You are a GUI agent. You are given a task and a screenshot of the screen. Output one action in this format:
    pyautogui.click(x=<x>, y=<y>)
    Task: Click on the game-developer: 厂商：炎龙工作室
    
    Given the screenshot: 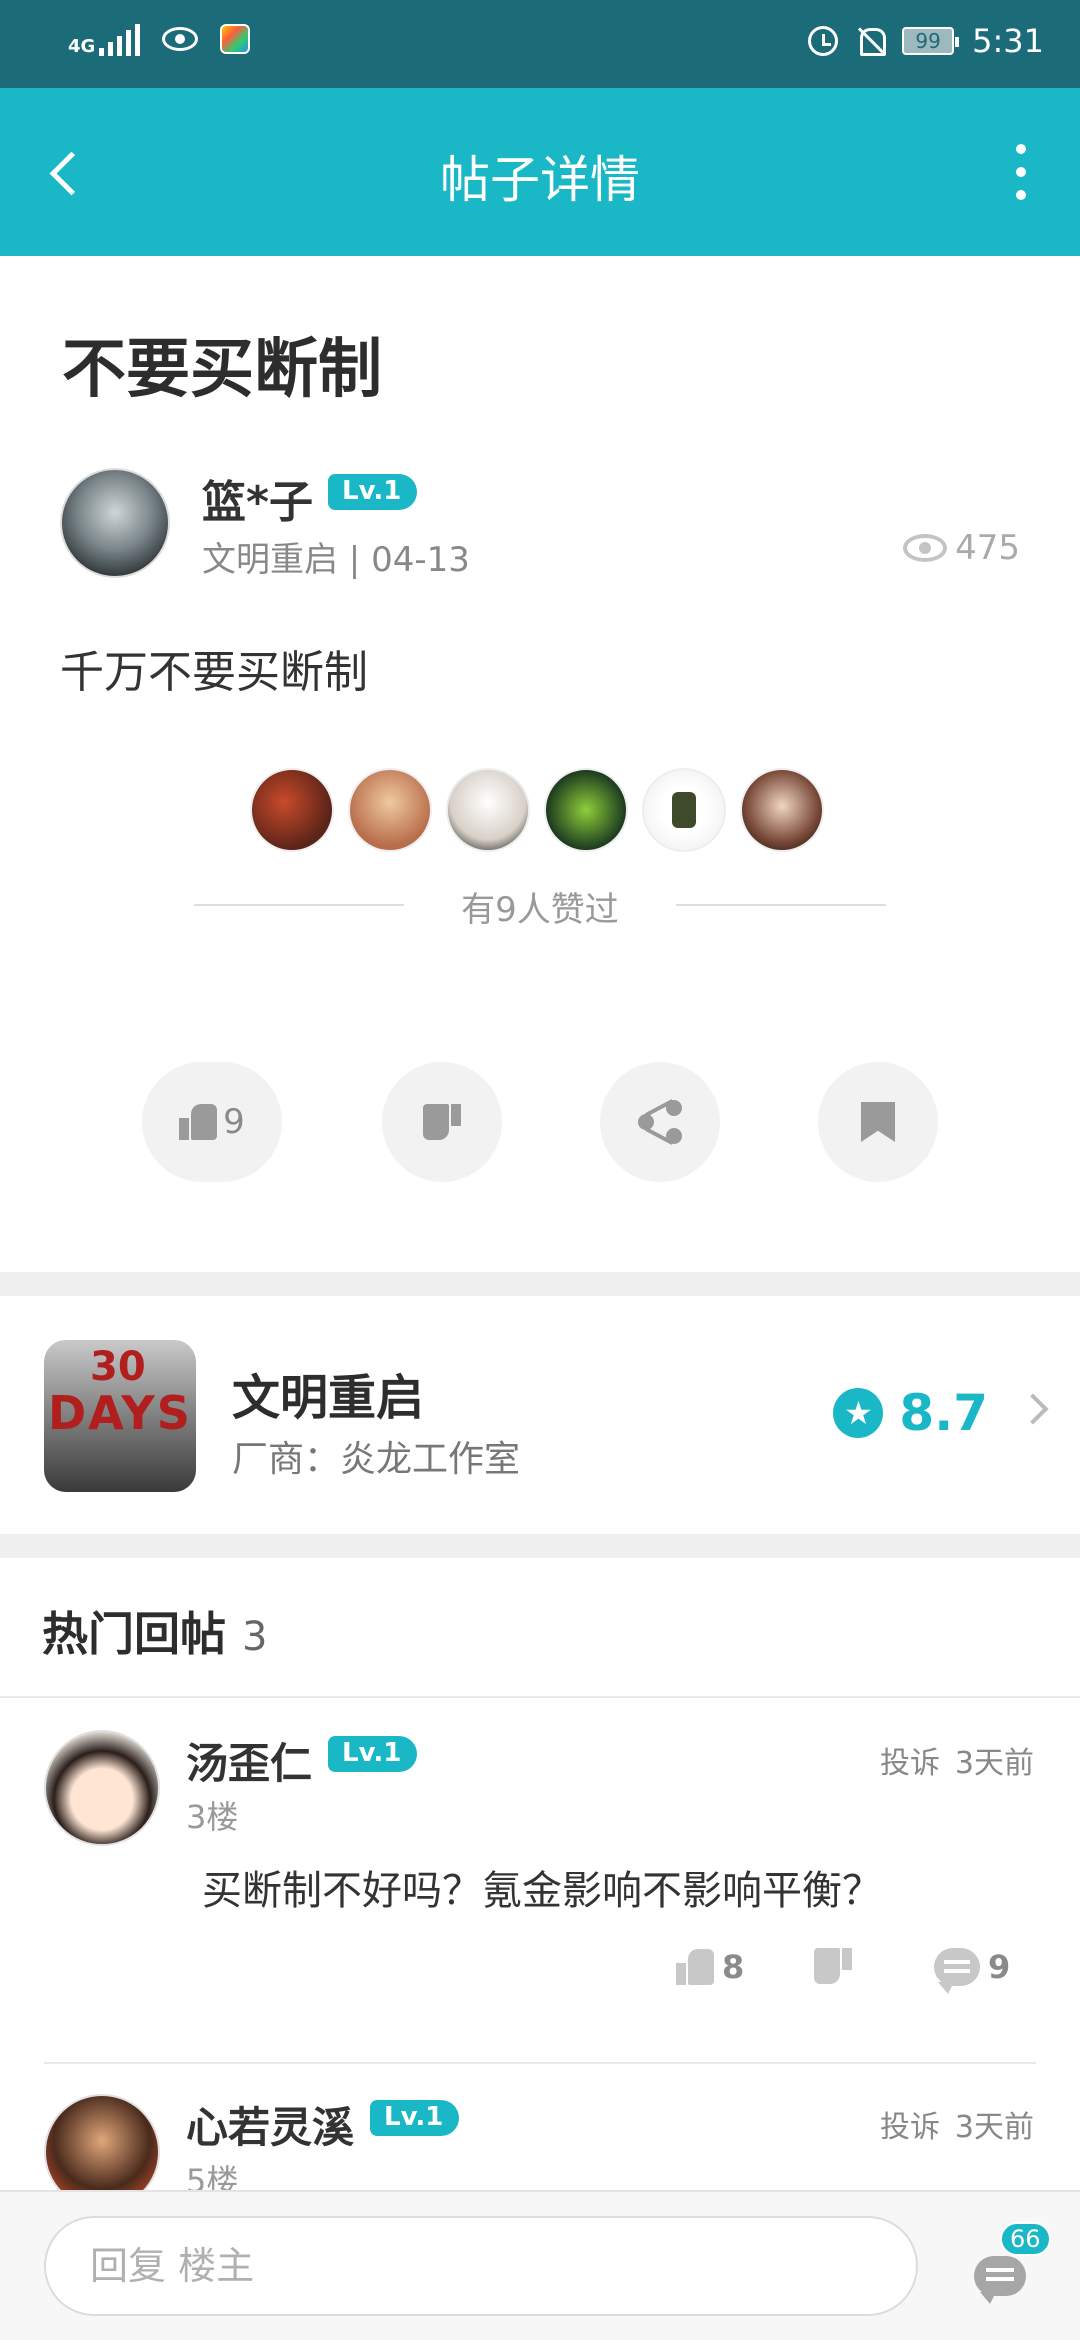 What is the action you would take?
    pyautogui.click(x=376, y=1459)
    